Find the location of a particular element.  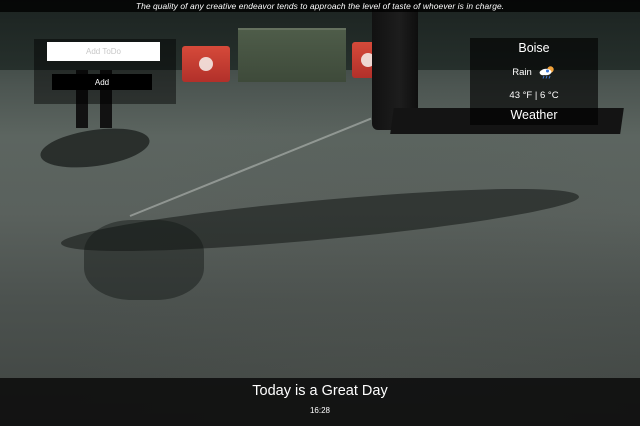

cloud-sun-rain-icon is located at coordinates (547, 72).